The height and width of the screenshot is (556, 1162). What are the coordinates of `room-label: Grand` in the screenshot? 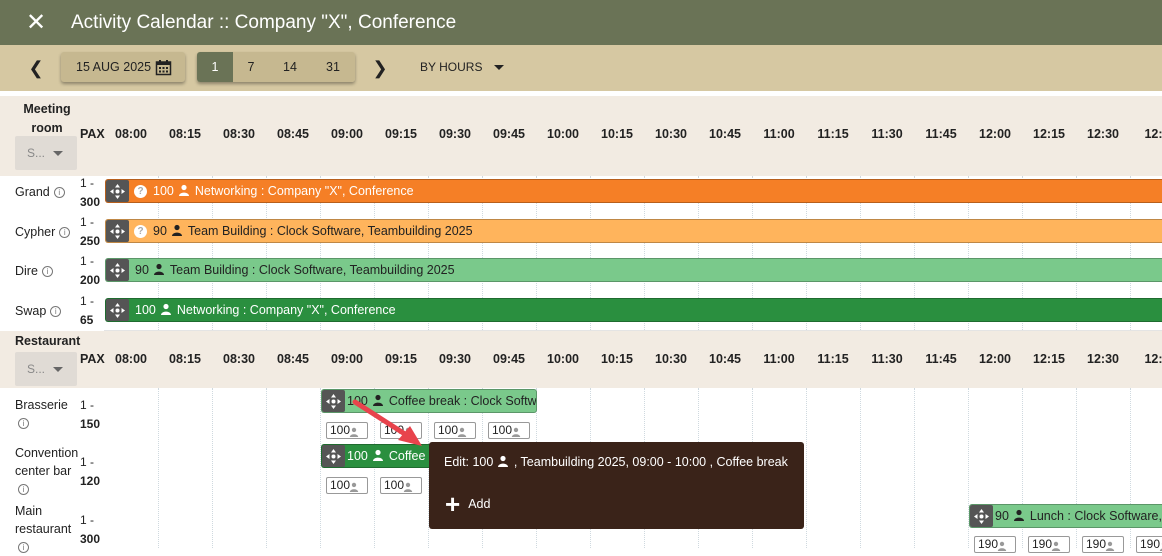 It's located at (32, 192).